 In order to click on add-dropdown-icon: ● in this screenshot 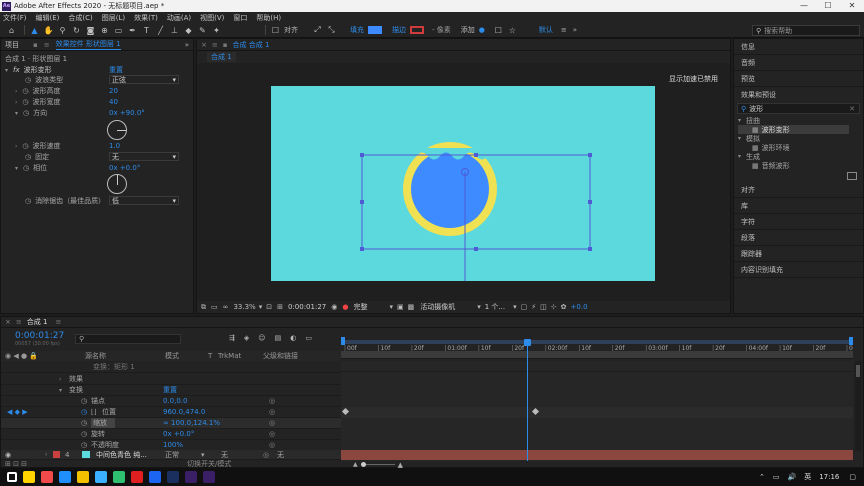, I will do `click(482, 30)`.